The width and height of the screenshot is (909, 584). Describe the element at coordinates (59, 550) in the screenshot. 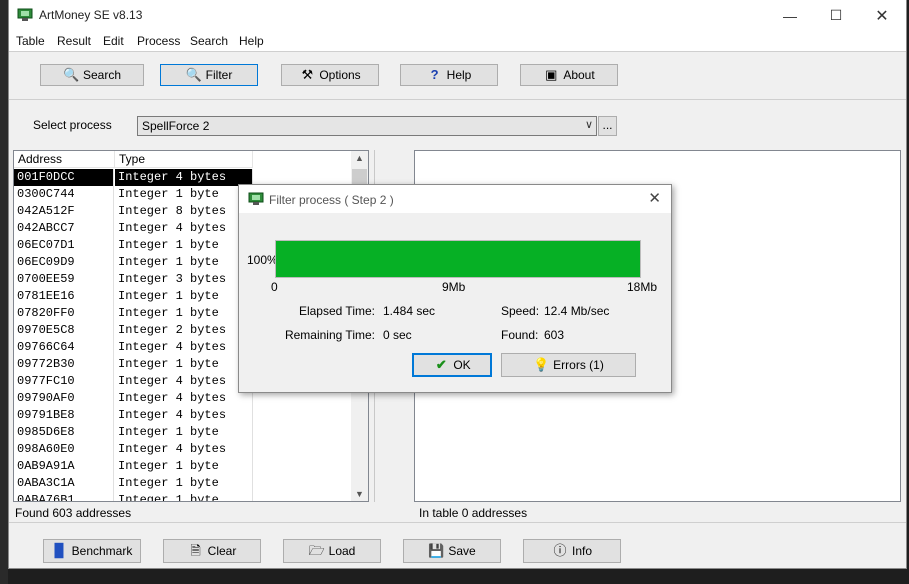

I see `chart-icon: ▉` at that location.